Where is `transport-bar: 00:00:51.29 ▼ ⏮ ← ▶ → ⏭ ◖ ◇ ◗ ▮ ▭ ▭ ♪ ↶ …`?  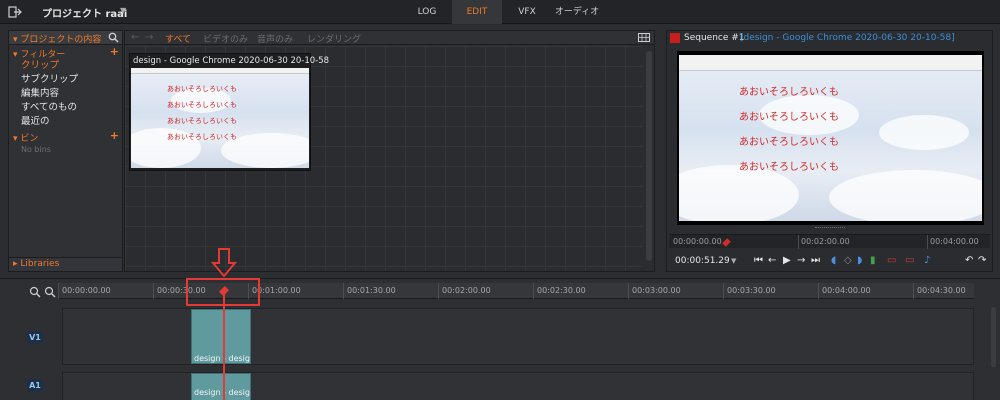 transport-bar: 00:00:51.29 ▼ ⏮ ← ▶ → ⏭ ◖ ◇ ◗ ▮ ▭ ▭ ♪ ↶ … is located at coordinates (829, 261).